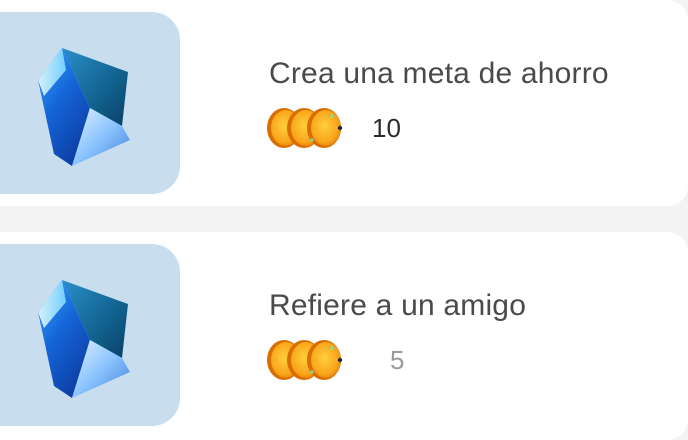  Describe the element at coordinates (397, 360) in the screenshot. I see `reward-amount: 5` at that location.